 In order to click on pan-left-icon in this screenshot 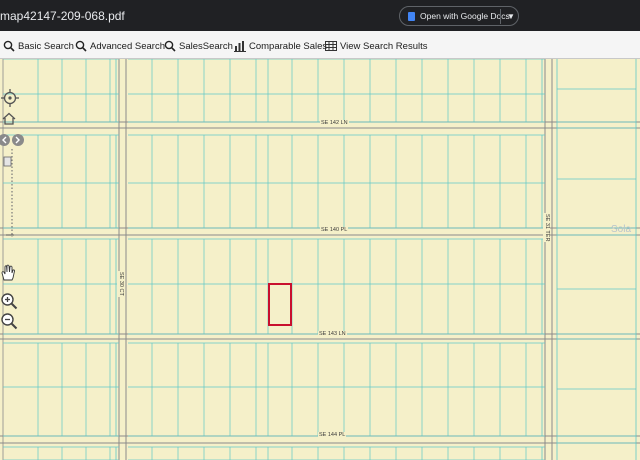, I will do `click(5, 140)`.